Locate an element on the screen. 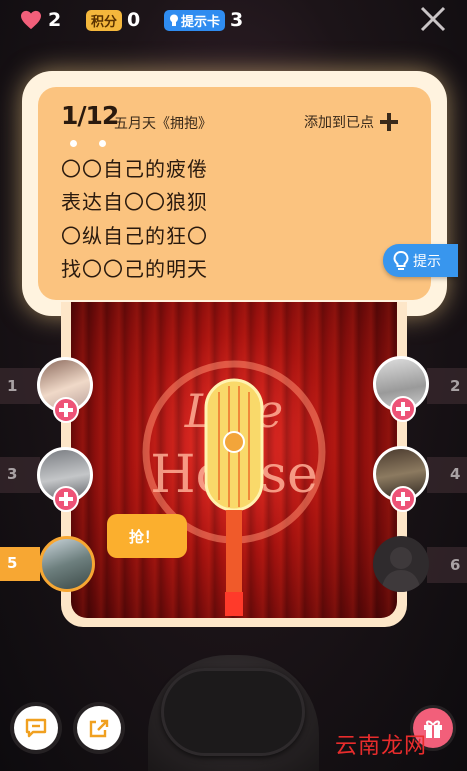 This screenshot has height=771, width=467. seat-number: 6 is located at coordinates (455, 565).